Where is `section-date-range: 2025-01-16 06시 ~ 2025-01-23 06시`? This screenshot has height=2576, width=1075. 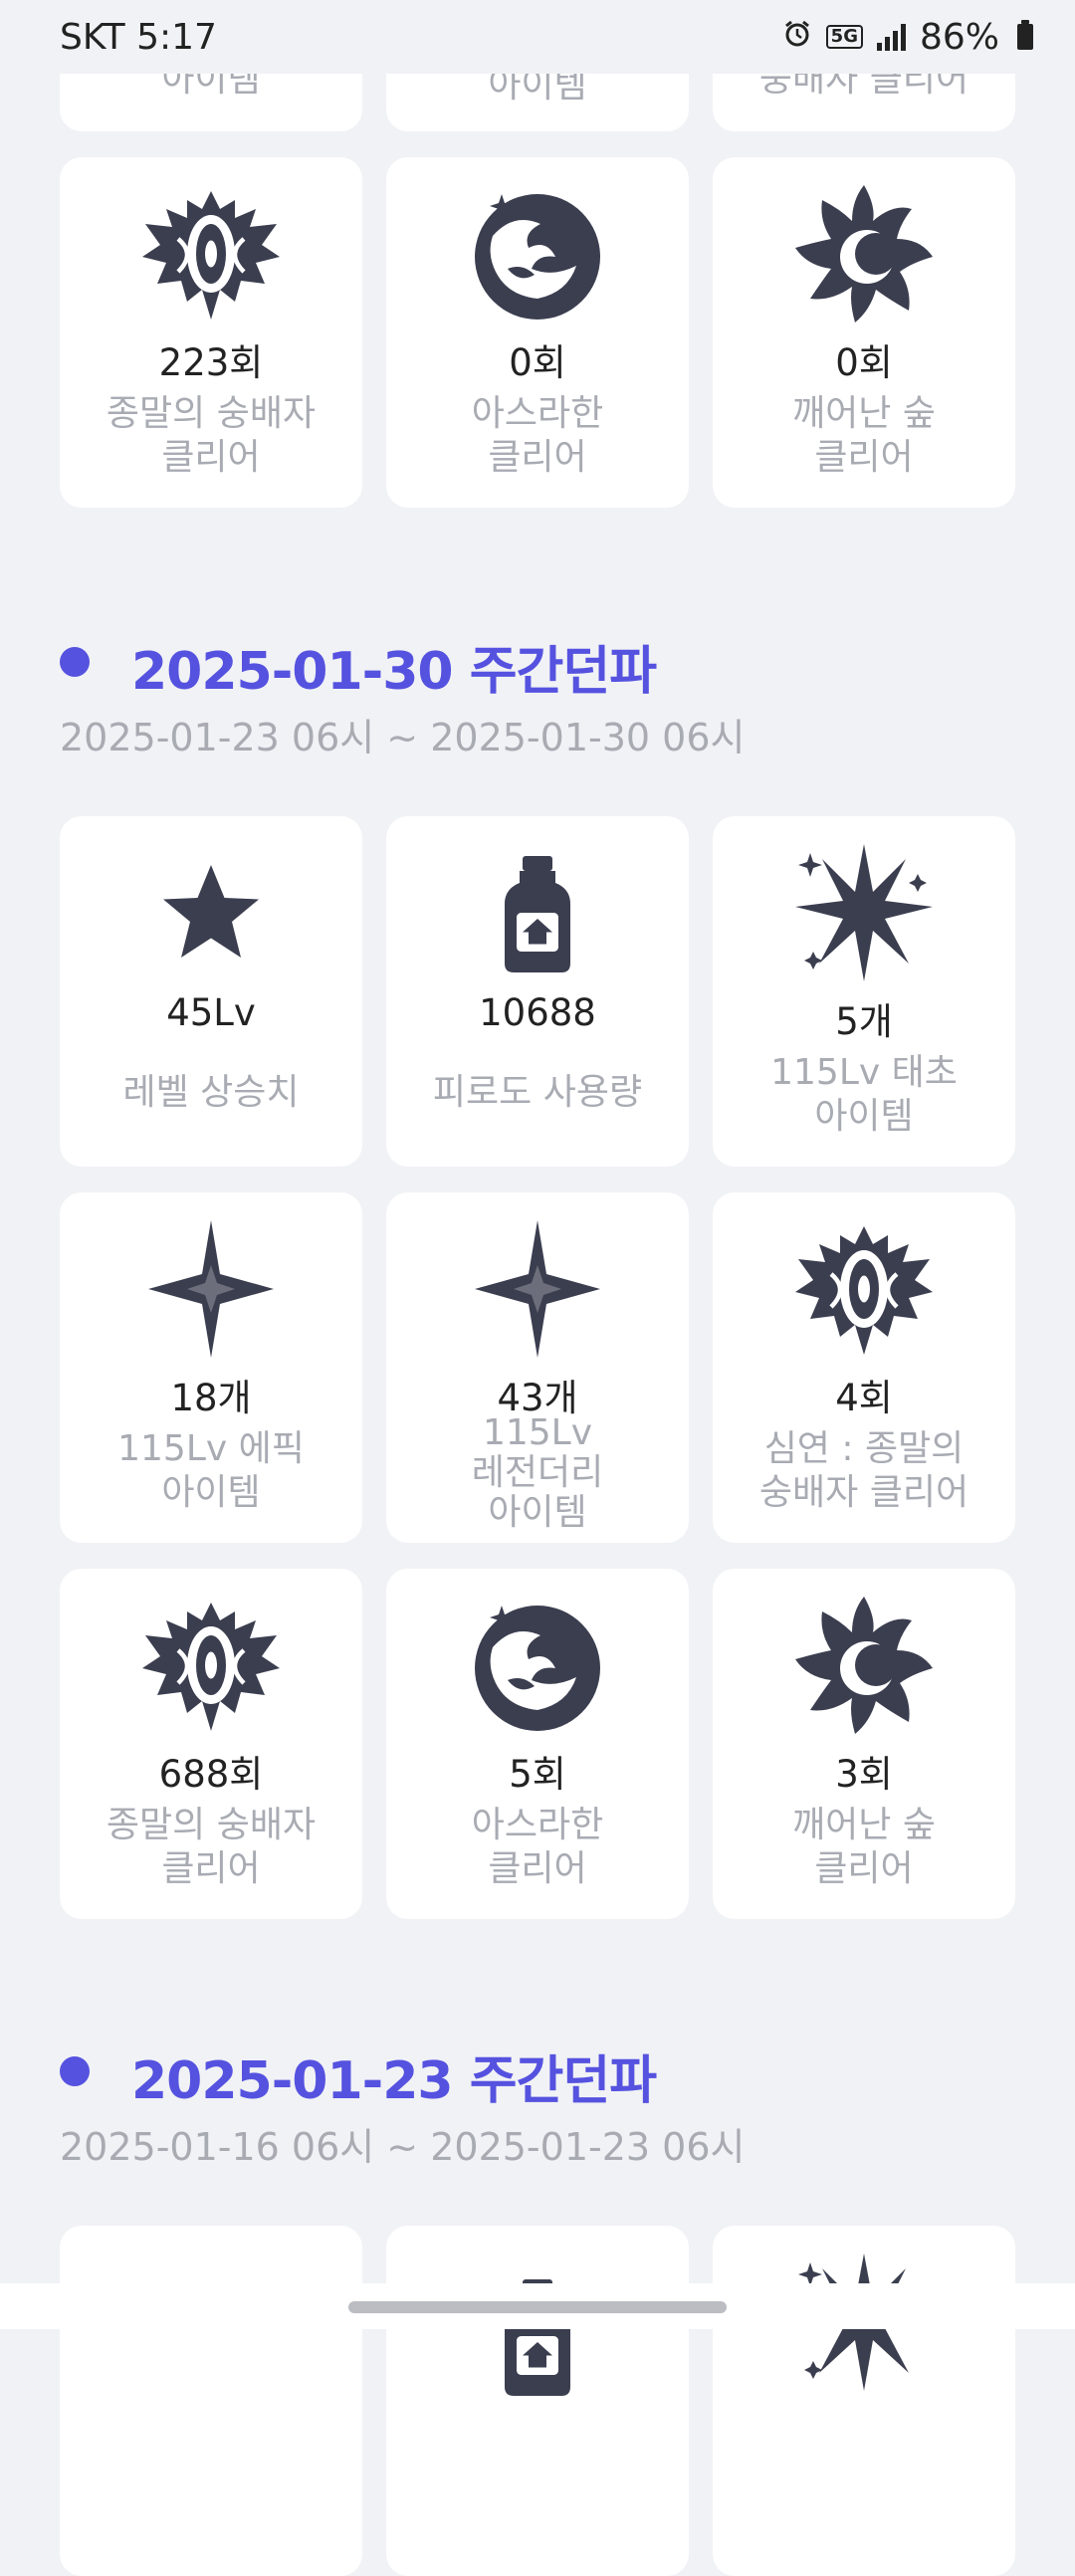 section-date-range: 2025-01-16 06시 ~ 2025-01-23 06시 is located at coordinates (403, 2147).